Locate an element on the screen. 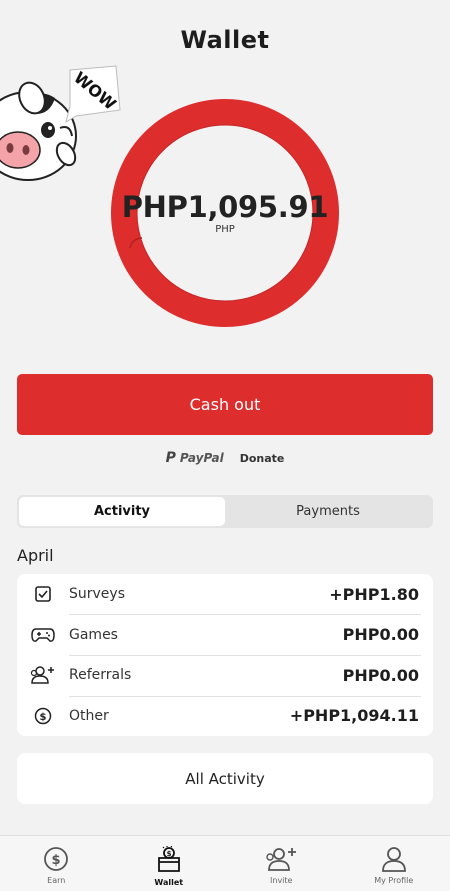  nav-label: Earn is located at coordinates (56, 880).